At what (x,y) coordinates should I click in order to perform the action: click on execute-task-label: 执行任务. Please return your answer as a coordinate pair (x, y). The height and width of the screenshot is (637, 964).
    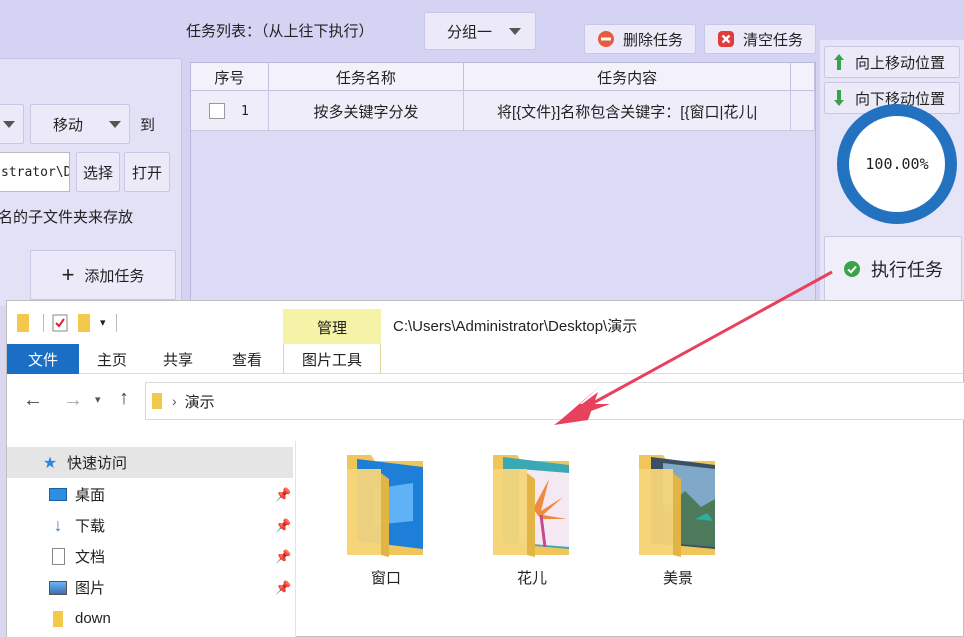
    Looking at the image, I should click on (907, 270).